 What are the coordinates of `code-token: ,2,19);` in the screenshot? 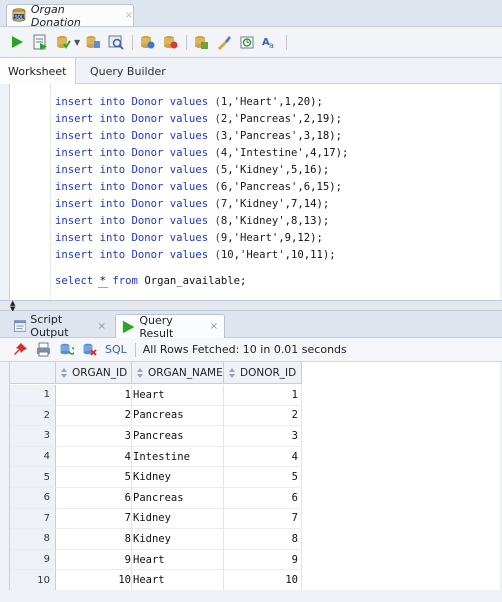 It's located at (320, 119).